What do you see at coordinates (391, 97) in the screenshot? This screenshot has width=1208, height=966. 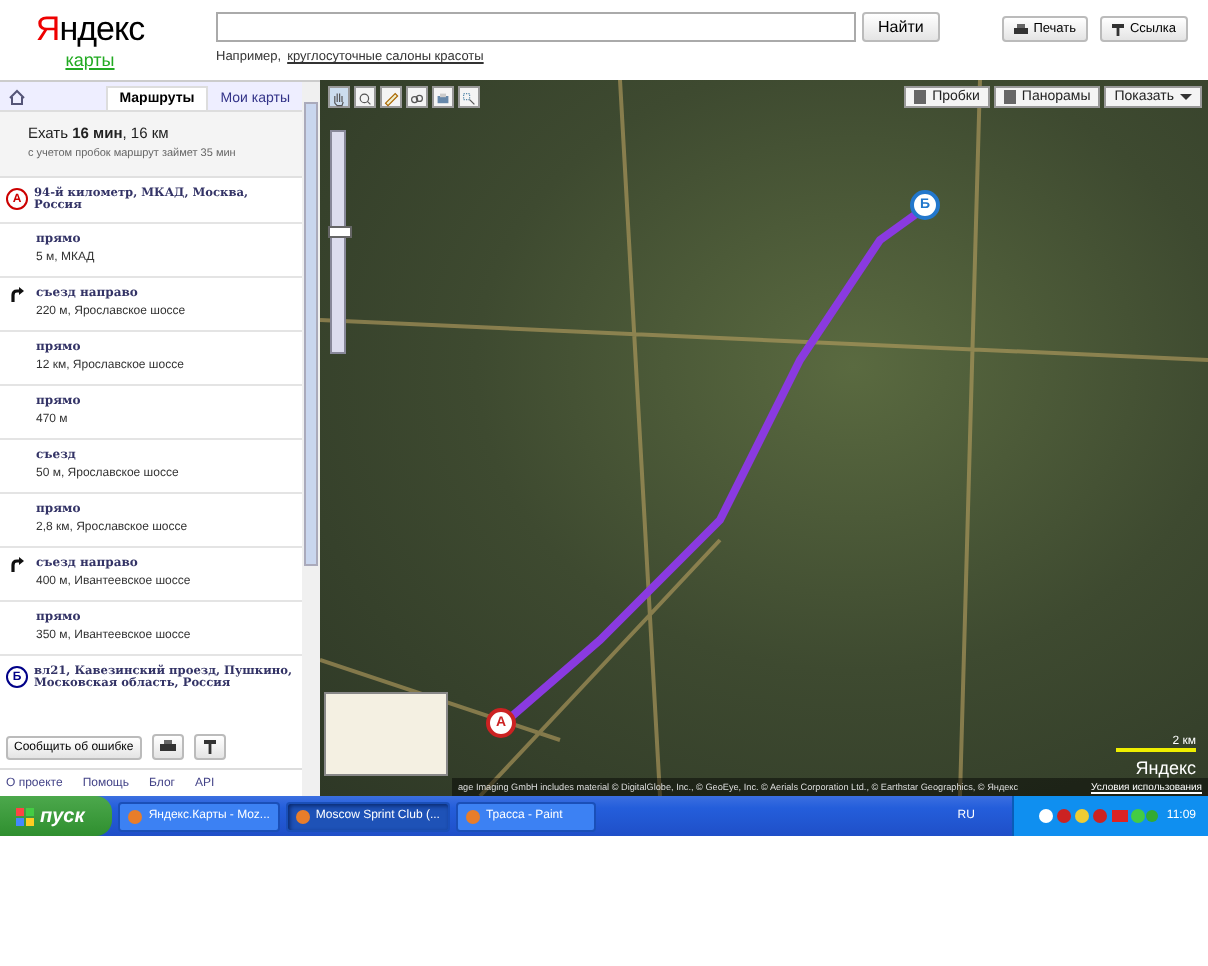 I see `ruler-tool-icon` at bounding box center [391, 97].